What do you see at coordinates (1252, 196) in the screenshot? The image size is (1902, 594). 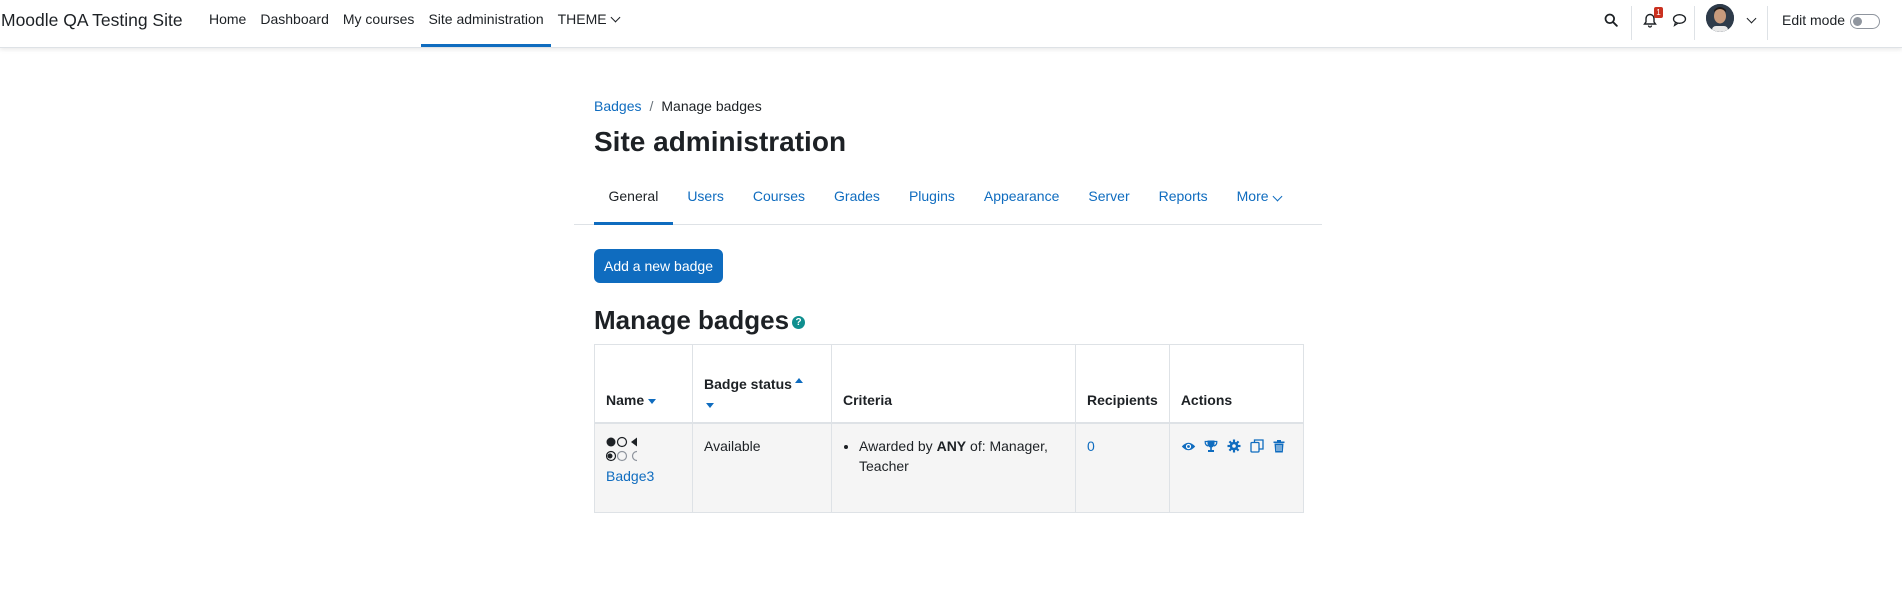 I see `tab-more-label: More` at bounding box center [1252, 196].